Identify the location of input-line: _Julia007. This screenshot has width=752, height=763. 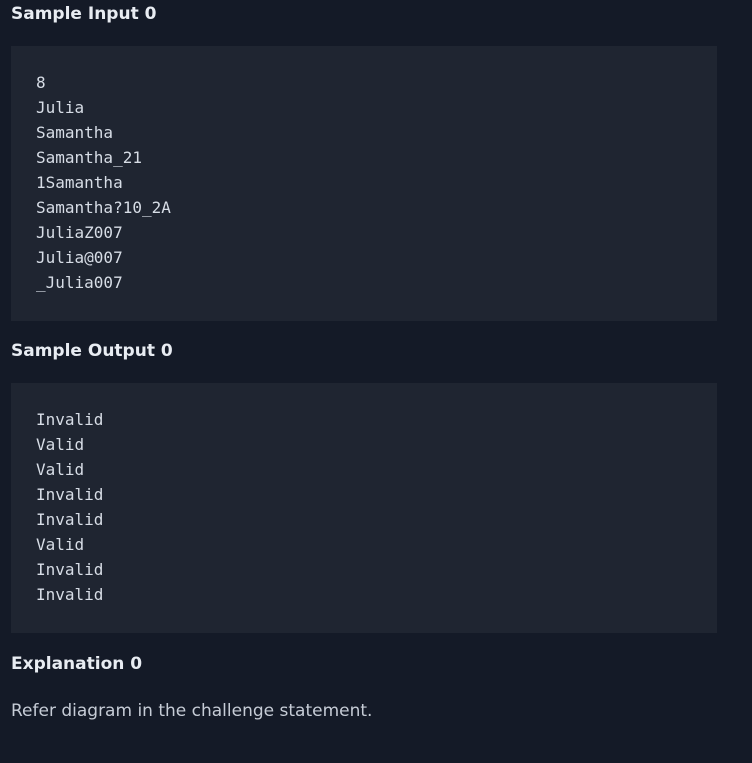
(79, 282).